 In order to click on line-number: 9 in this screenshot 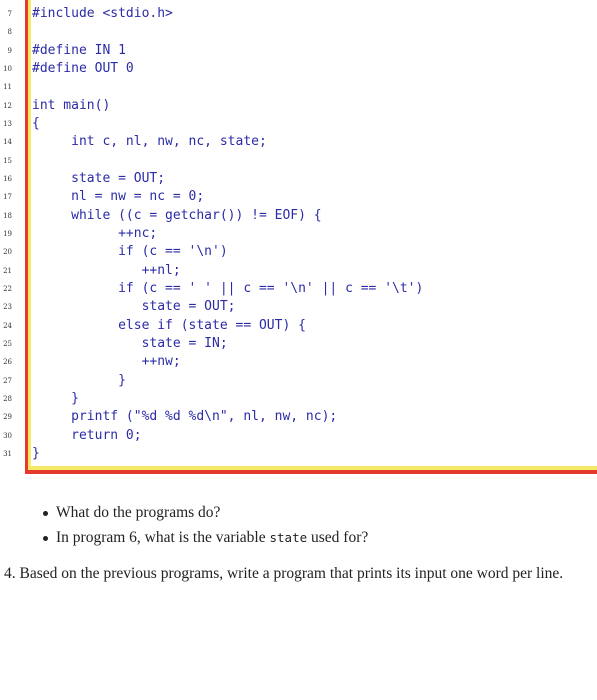, I will do `click(9, 50)`.